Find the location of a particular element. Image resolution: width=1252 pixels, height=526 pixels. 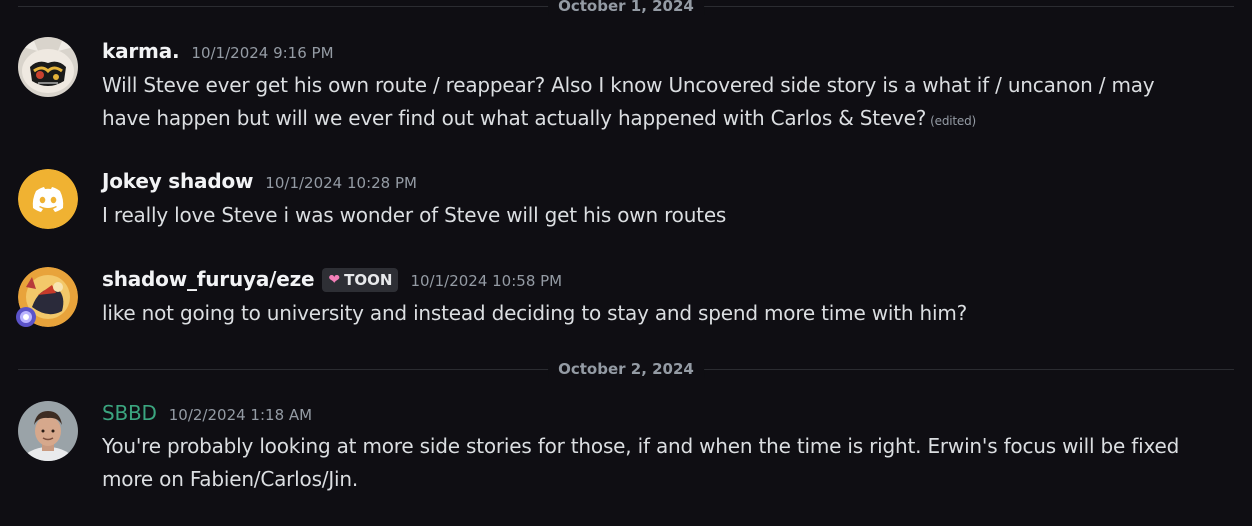

username: shadow_furuya/eze is located at coordinates (208, 279).